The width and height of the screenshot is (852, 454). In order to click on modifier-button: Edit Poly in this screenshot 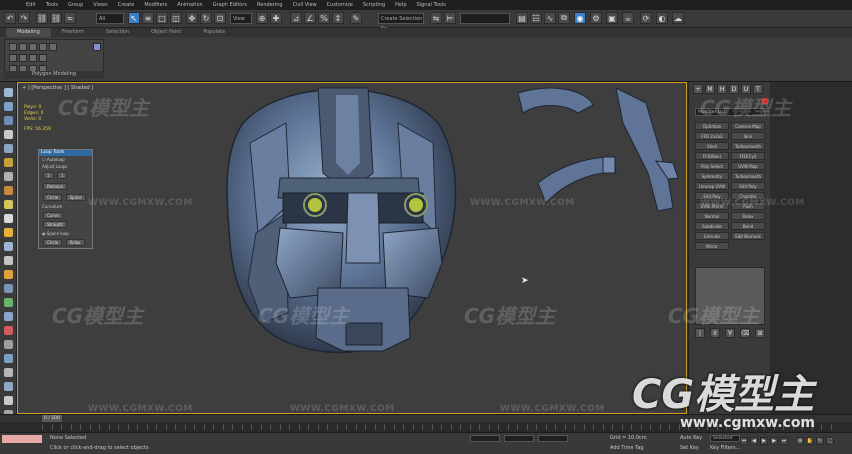, I will do `click(748, 186)`.